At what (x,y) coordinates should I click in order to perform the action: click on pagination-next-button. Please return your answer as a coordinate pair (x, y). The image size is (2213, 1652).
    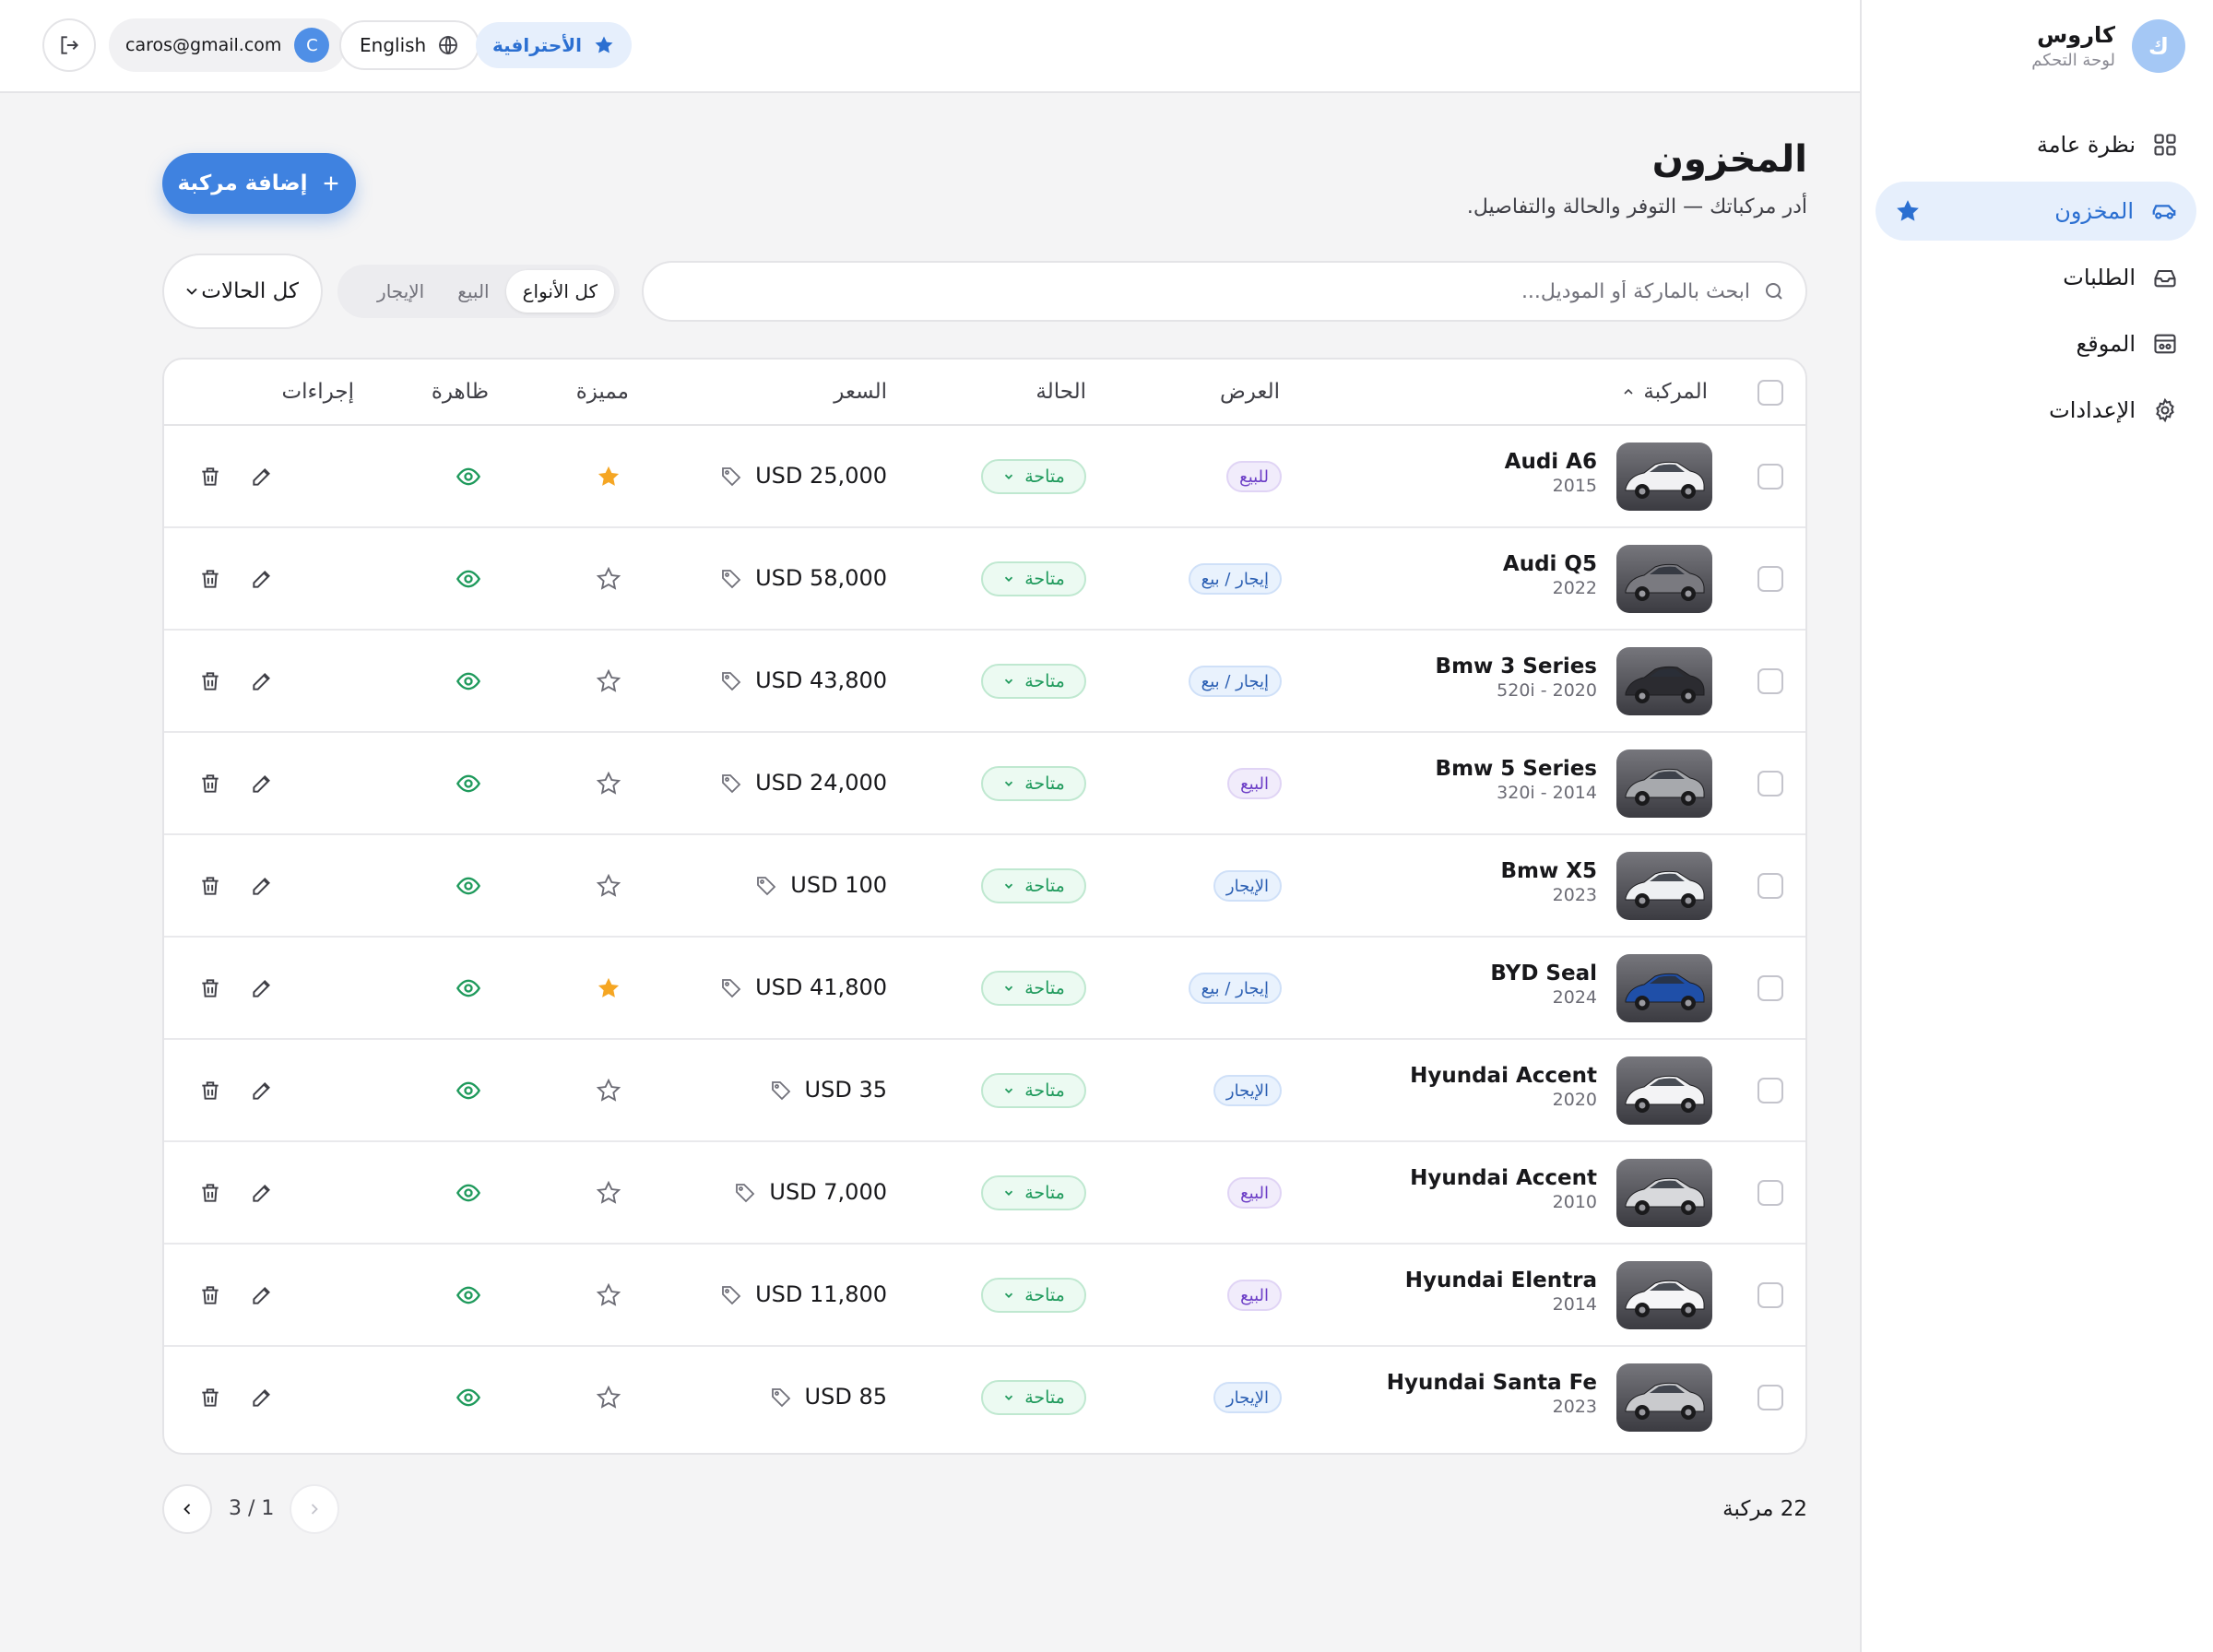
    Looking at the image, I should click on (314, 1509).